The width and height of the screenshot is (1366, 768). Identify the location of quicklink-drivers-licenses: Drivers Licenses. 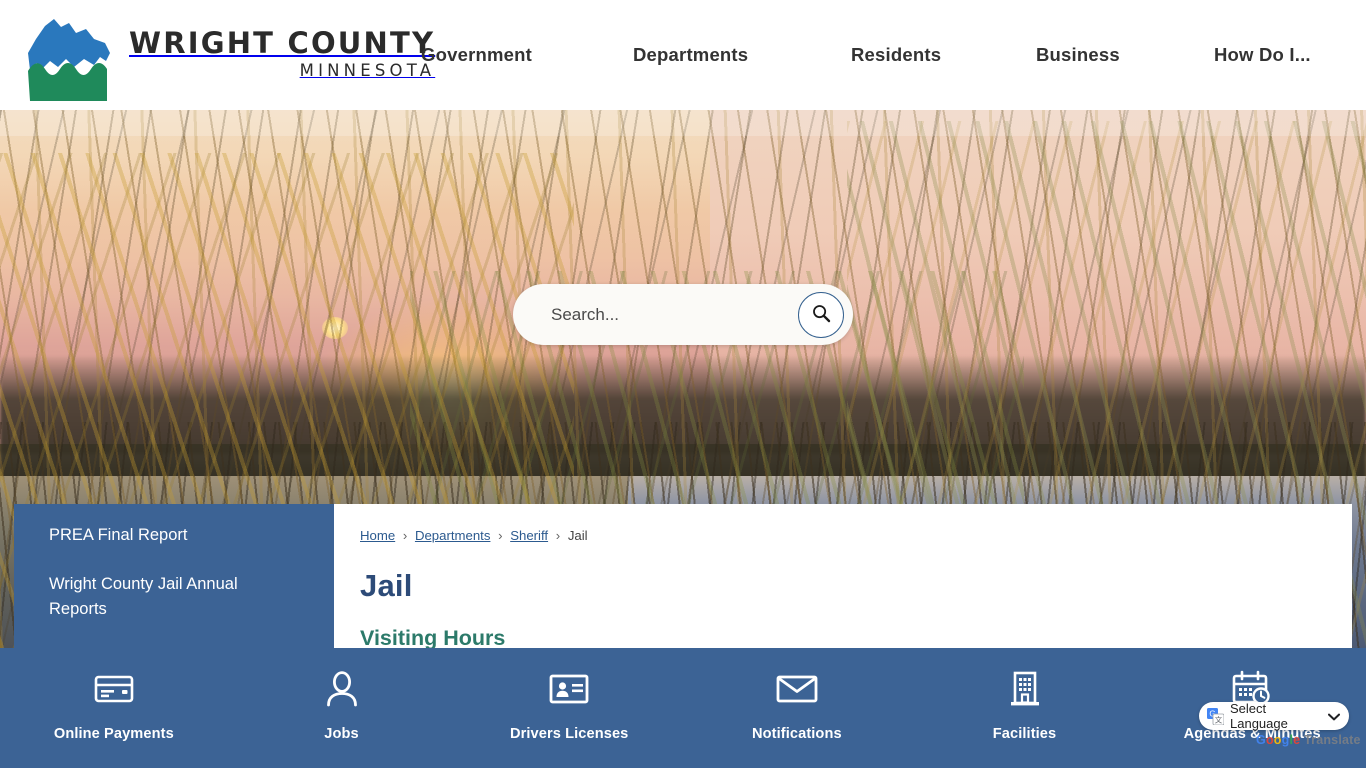
(569, 708).